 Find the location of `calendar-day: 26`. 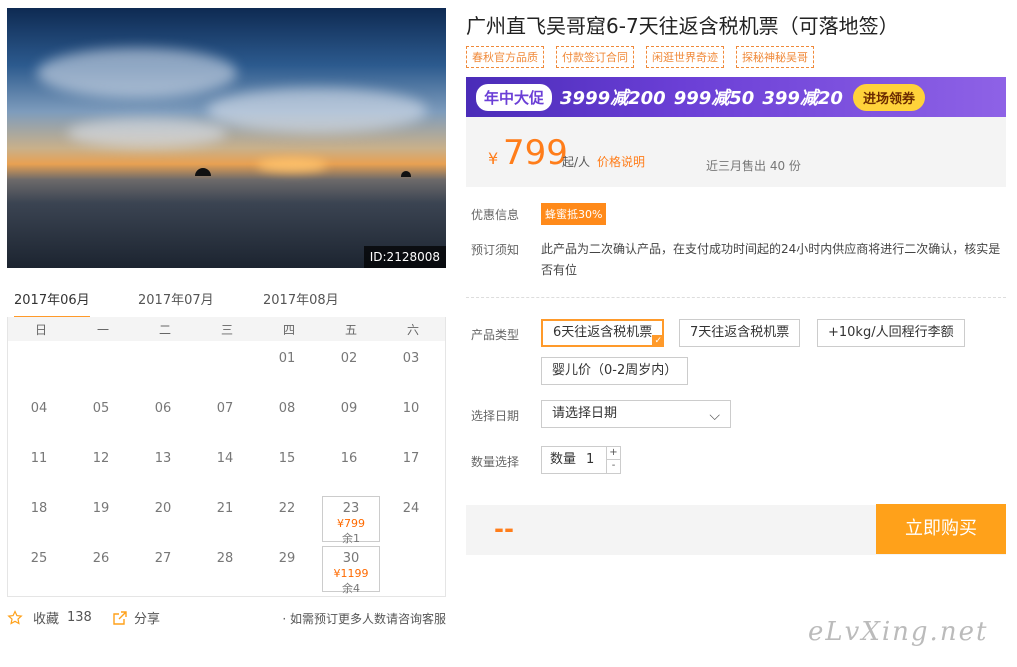

calendar-day: 26 is located at coordinates (101, 558).